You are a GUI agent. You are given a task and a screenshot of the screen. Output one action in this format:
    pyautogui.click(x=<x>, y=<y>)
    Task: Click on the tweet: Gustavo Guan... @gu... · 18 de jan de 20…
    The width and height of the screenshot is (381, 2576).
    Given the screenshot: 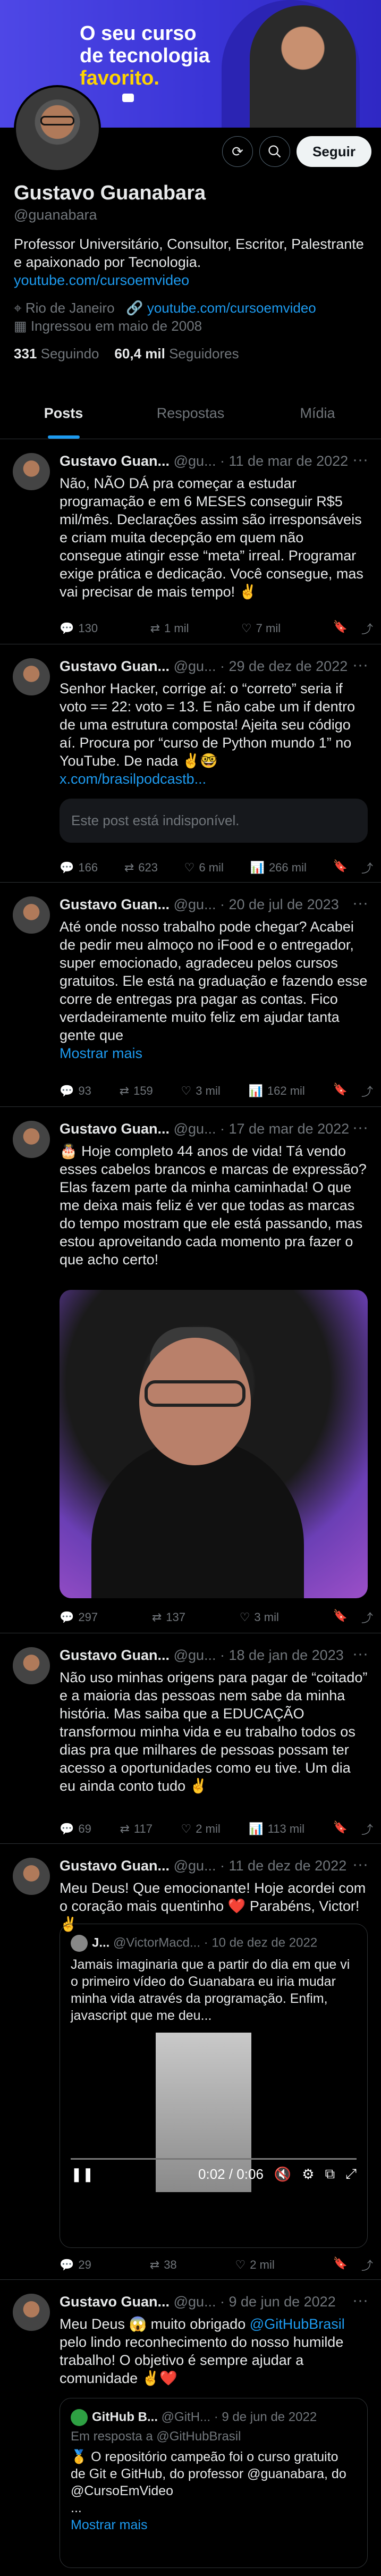 What is the action you would take?
    pyautogui.click(x=190, y=1738)
    